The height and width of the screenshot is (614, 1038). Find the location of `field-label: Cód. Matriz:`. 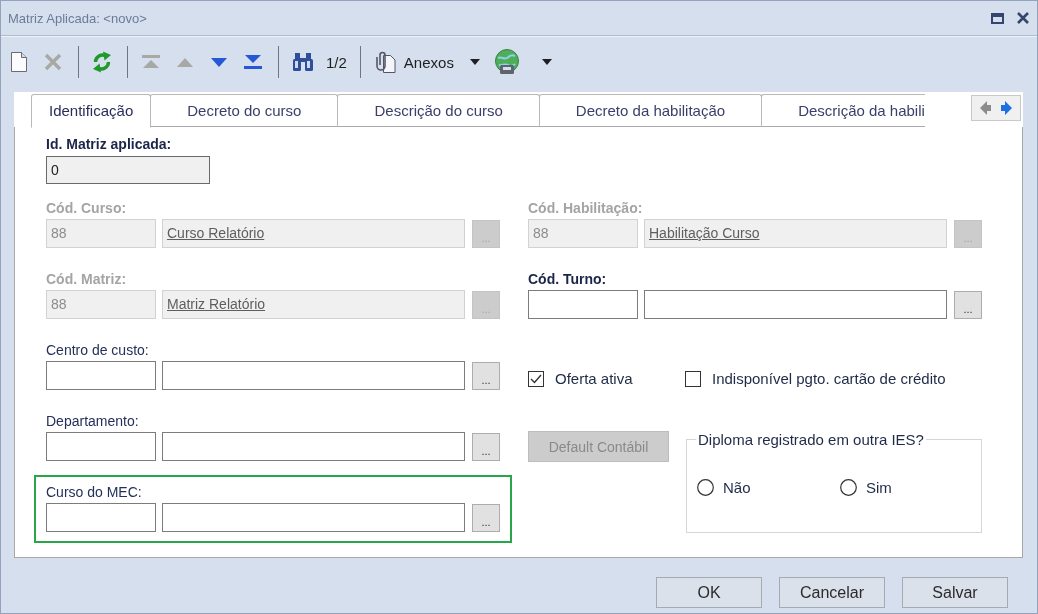

field-label: Cód. Matriz: is located at coordinates (86, 280).